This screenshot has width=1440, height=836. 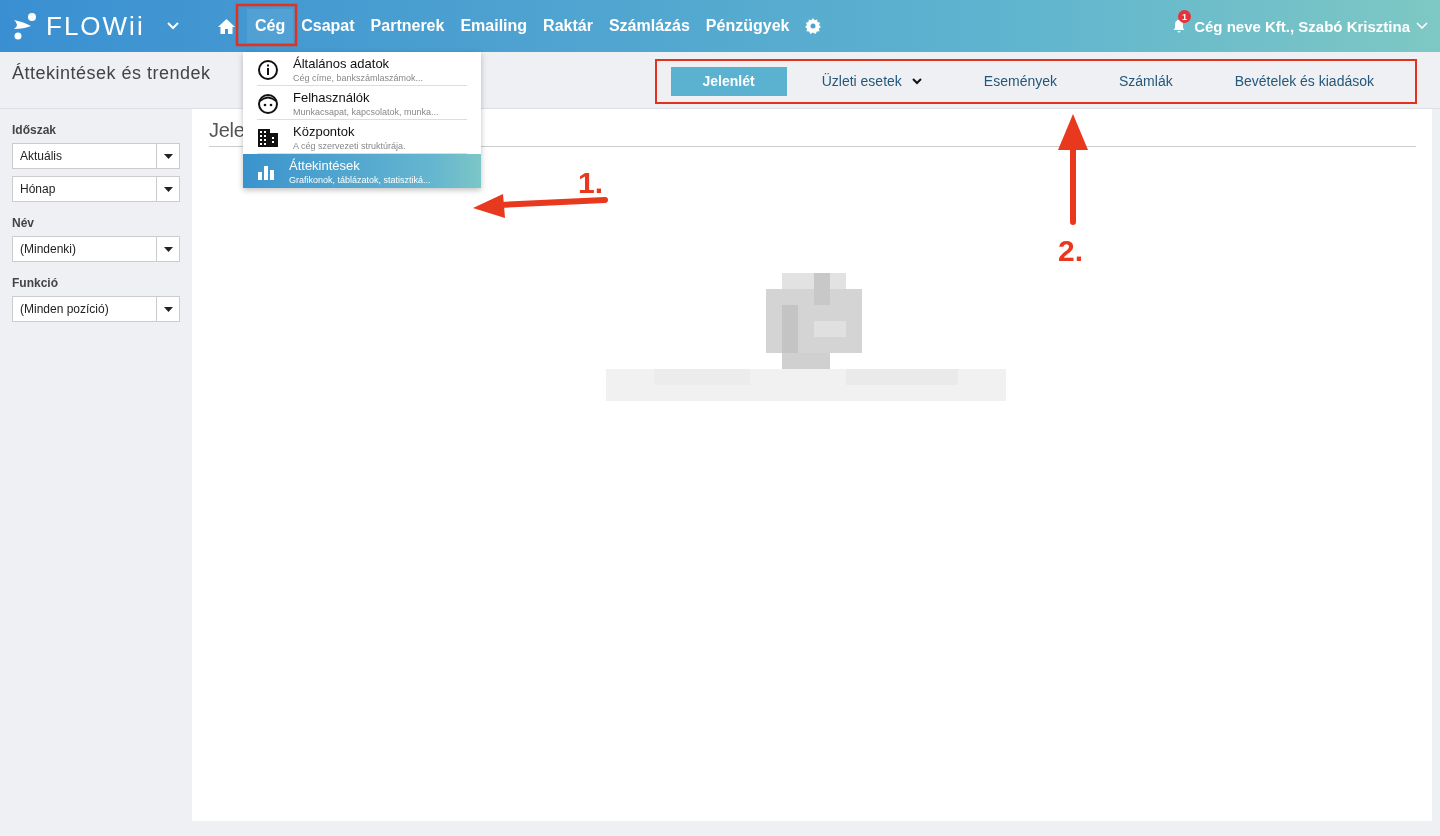 I want to click on settings-icon, so click(x=813, y=26).